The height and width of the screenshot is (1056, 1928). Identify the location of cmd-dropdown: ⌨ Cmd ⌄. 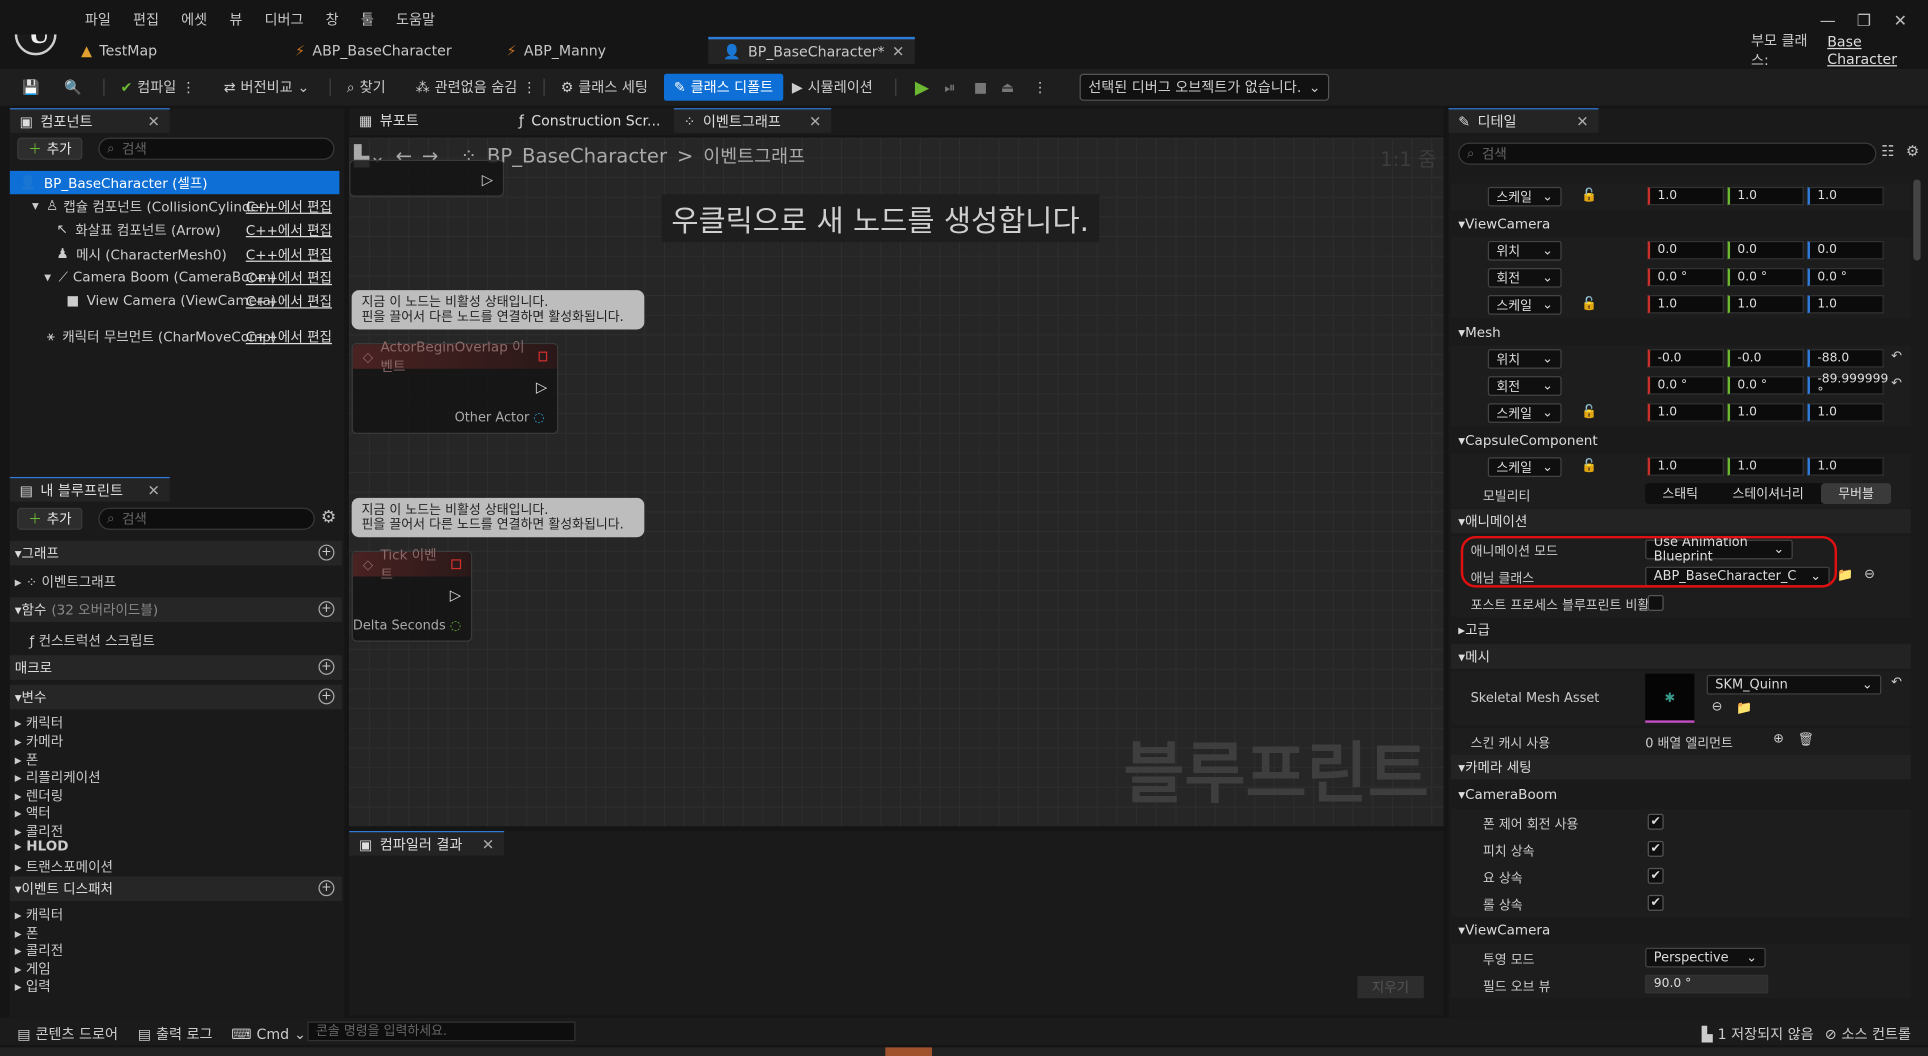
(268, 1033).